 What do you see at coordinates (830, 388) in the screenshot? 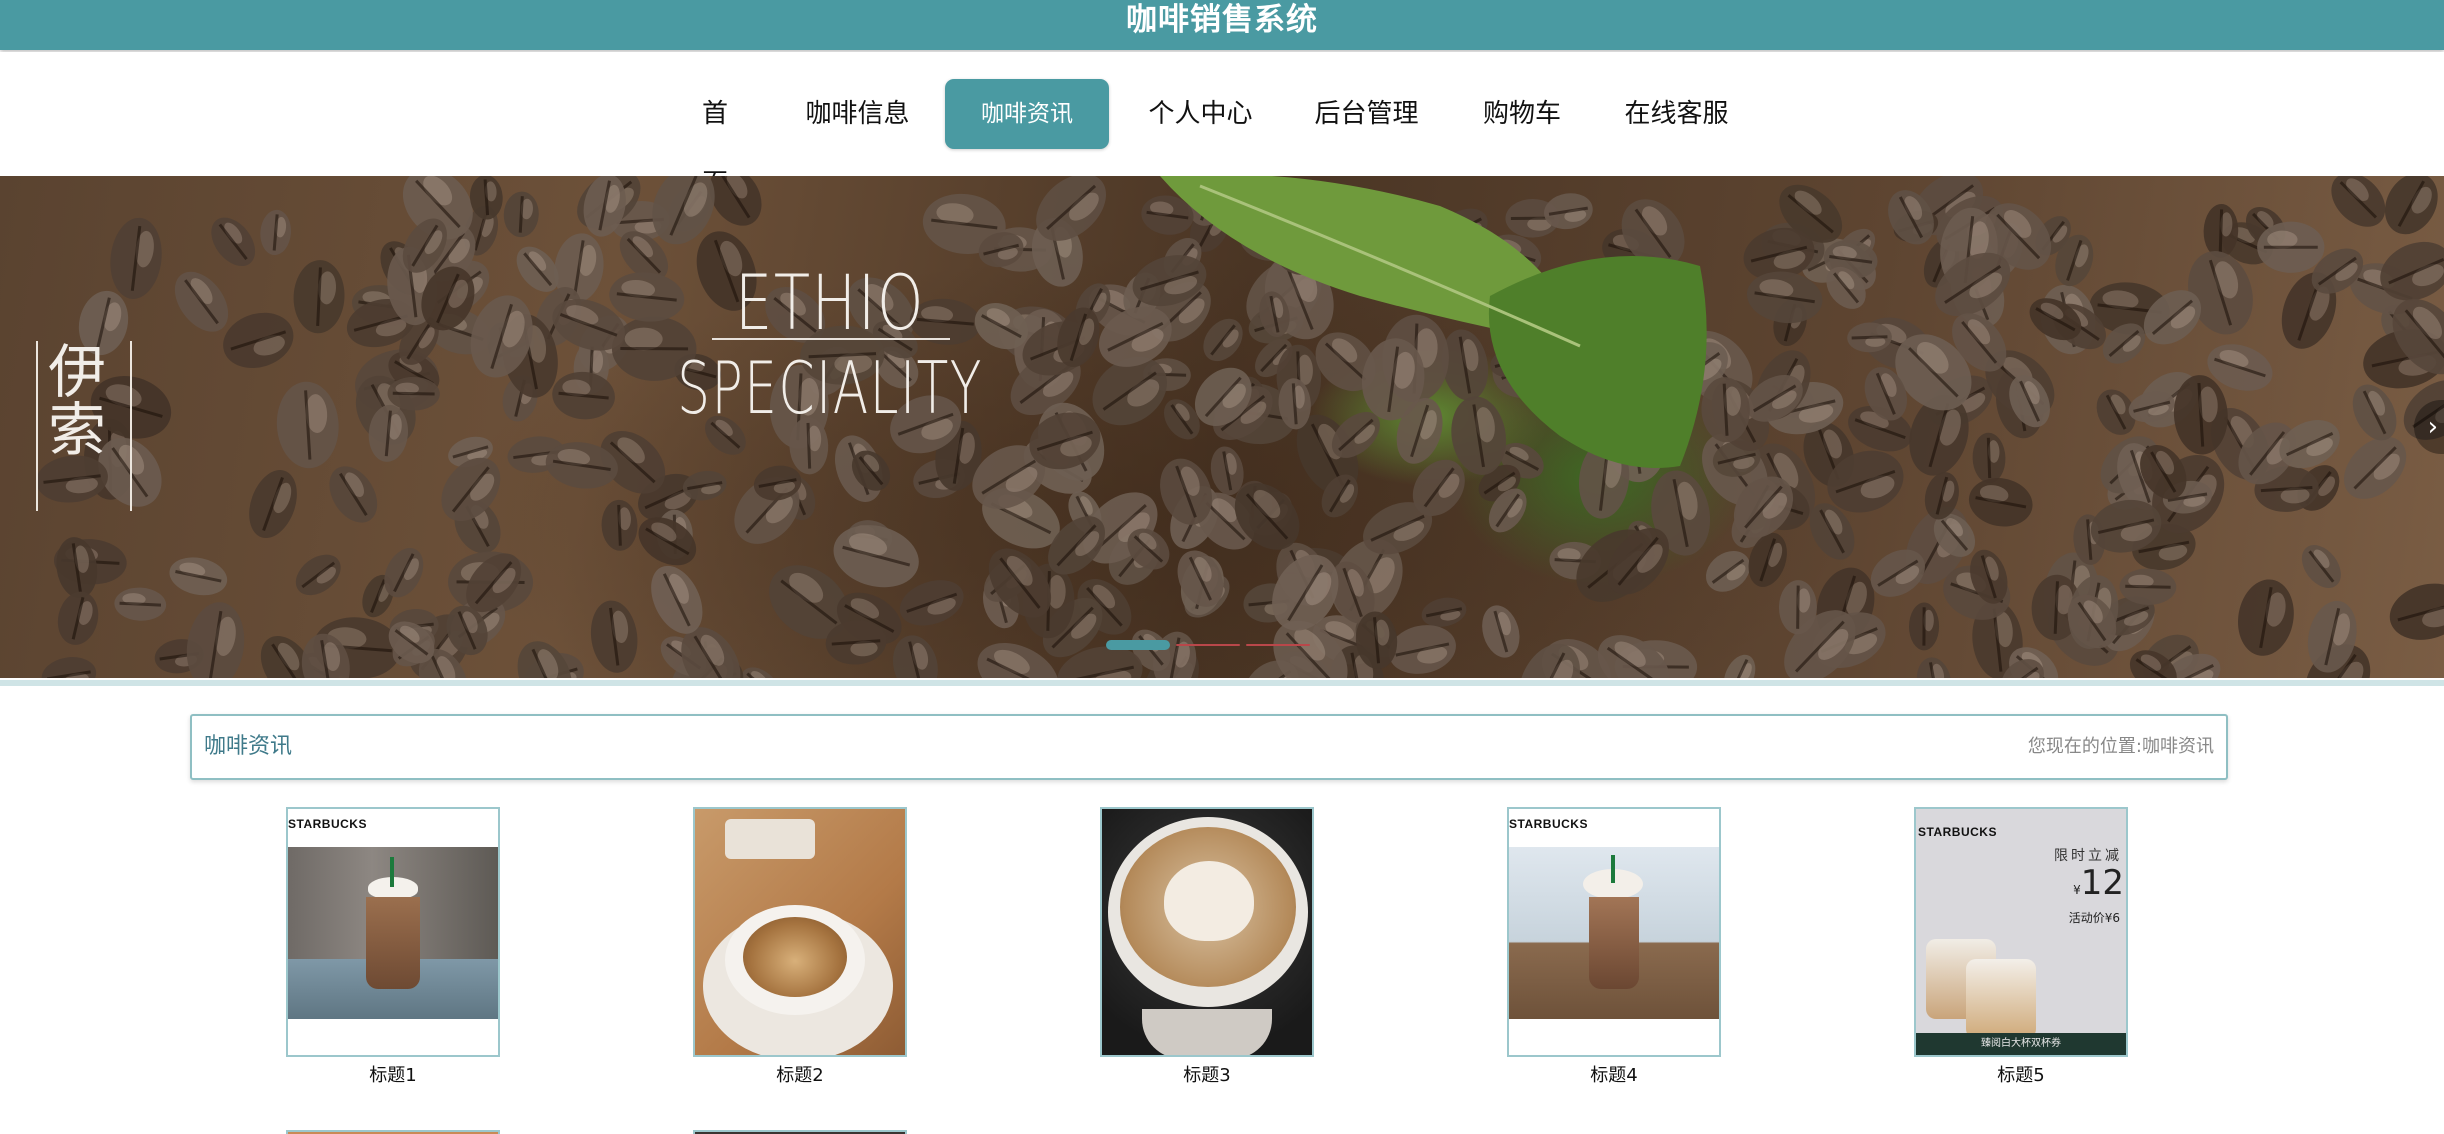
I see `banner-title-line2: SPECIALITY` at bounding box center [830, 388].